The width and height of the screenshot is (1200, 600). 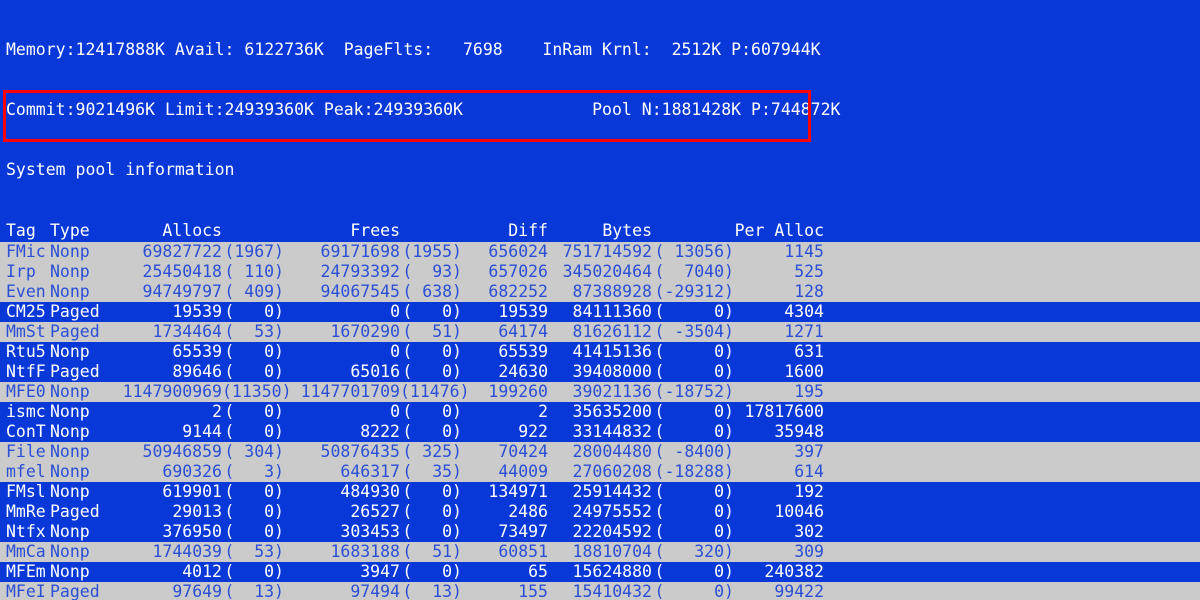 What do you see at coordinates (365, 331) in the screenshot?
I see `frees-count: 1670290` at bounding box center [365, 331].